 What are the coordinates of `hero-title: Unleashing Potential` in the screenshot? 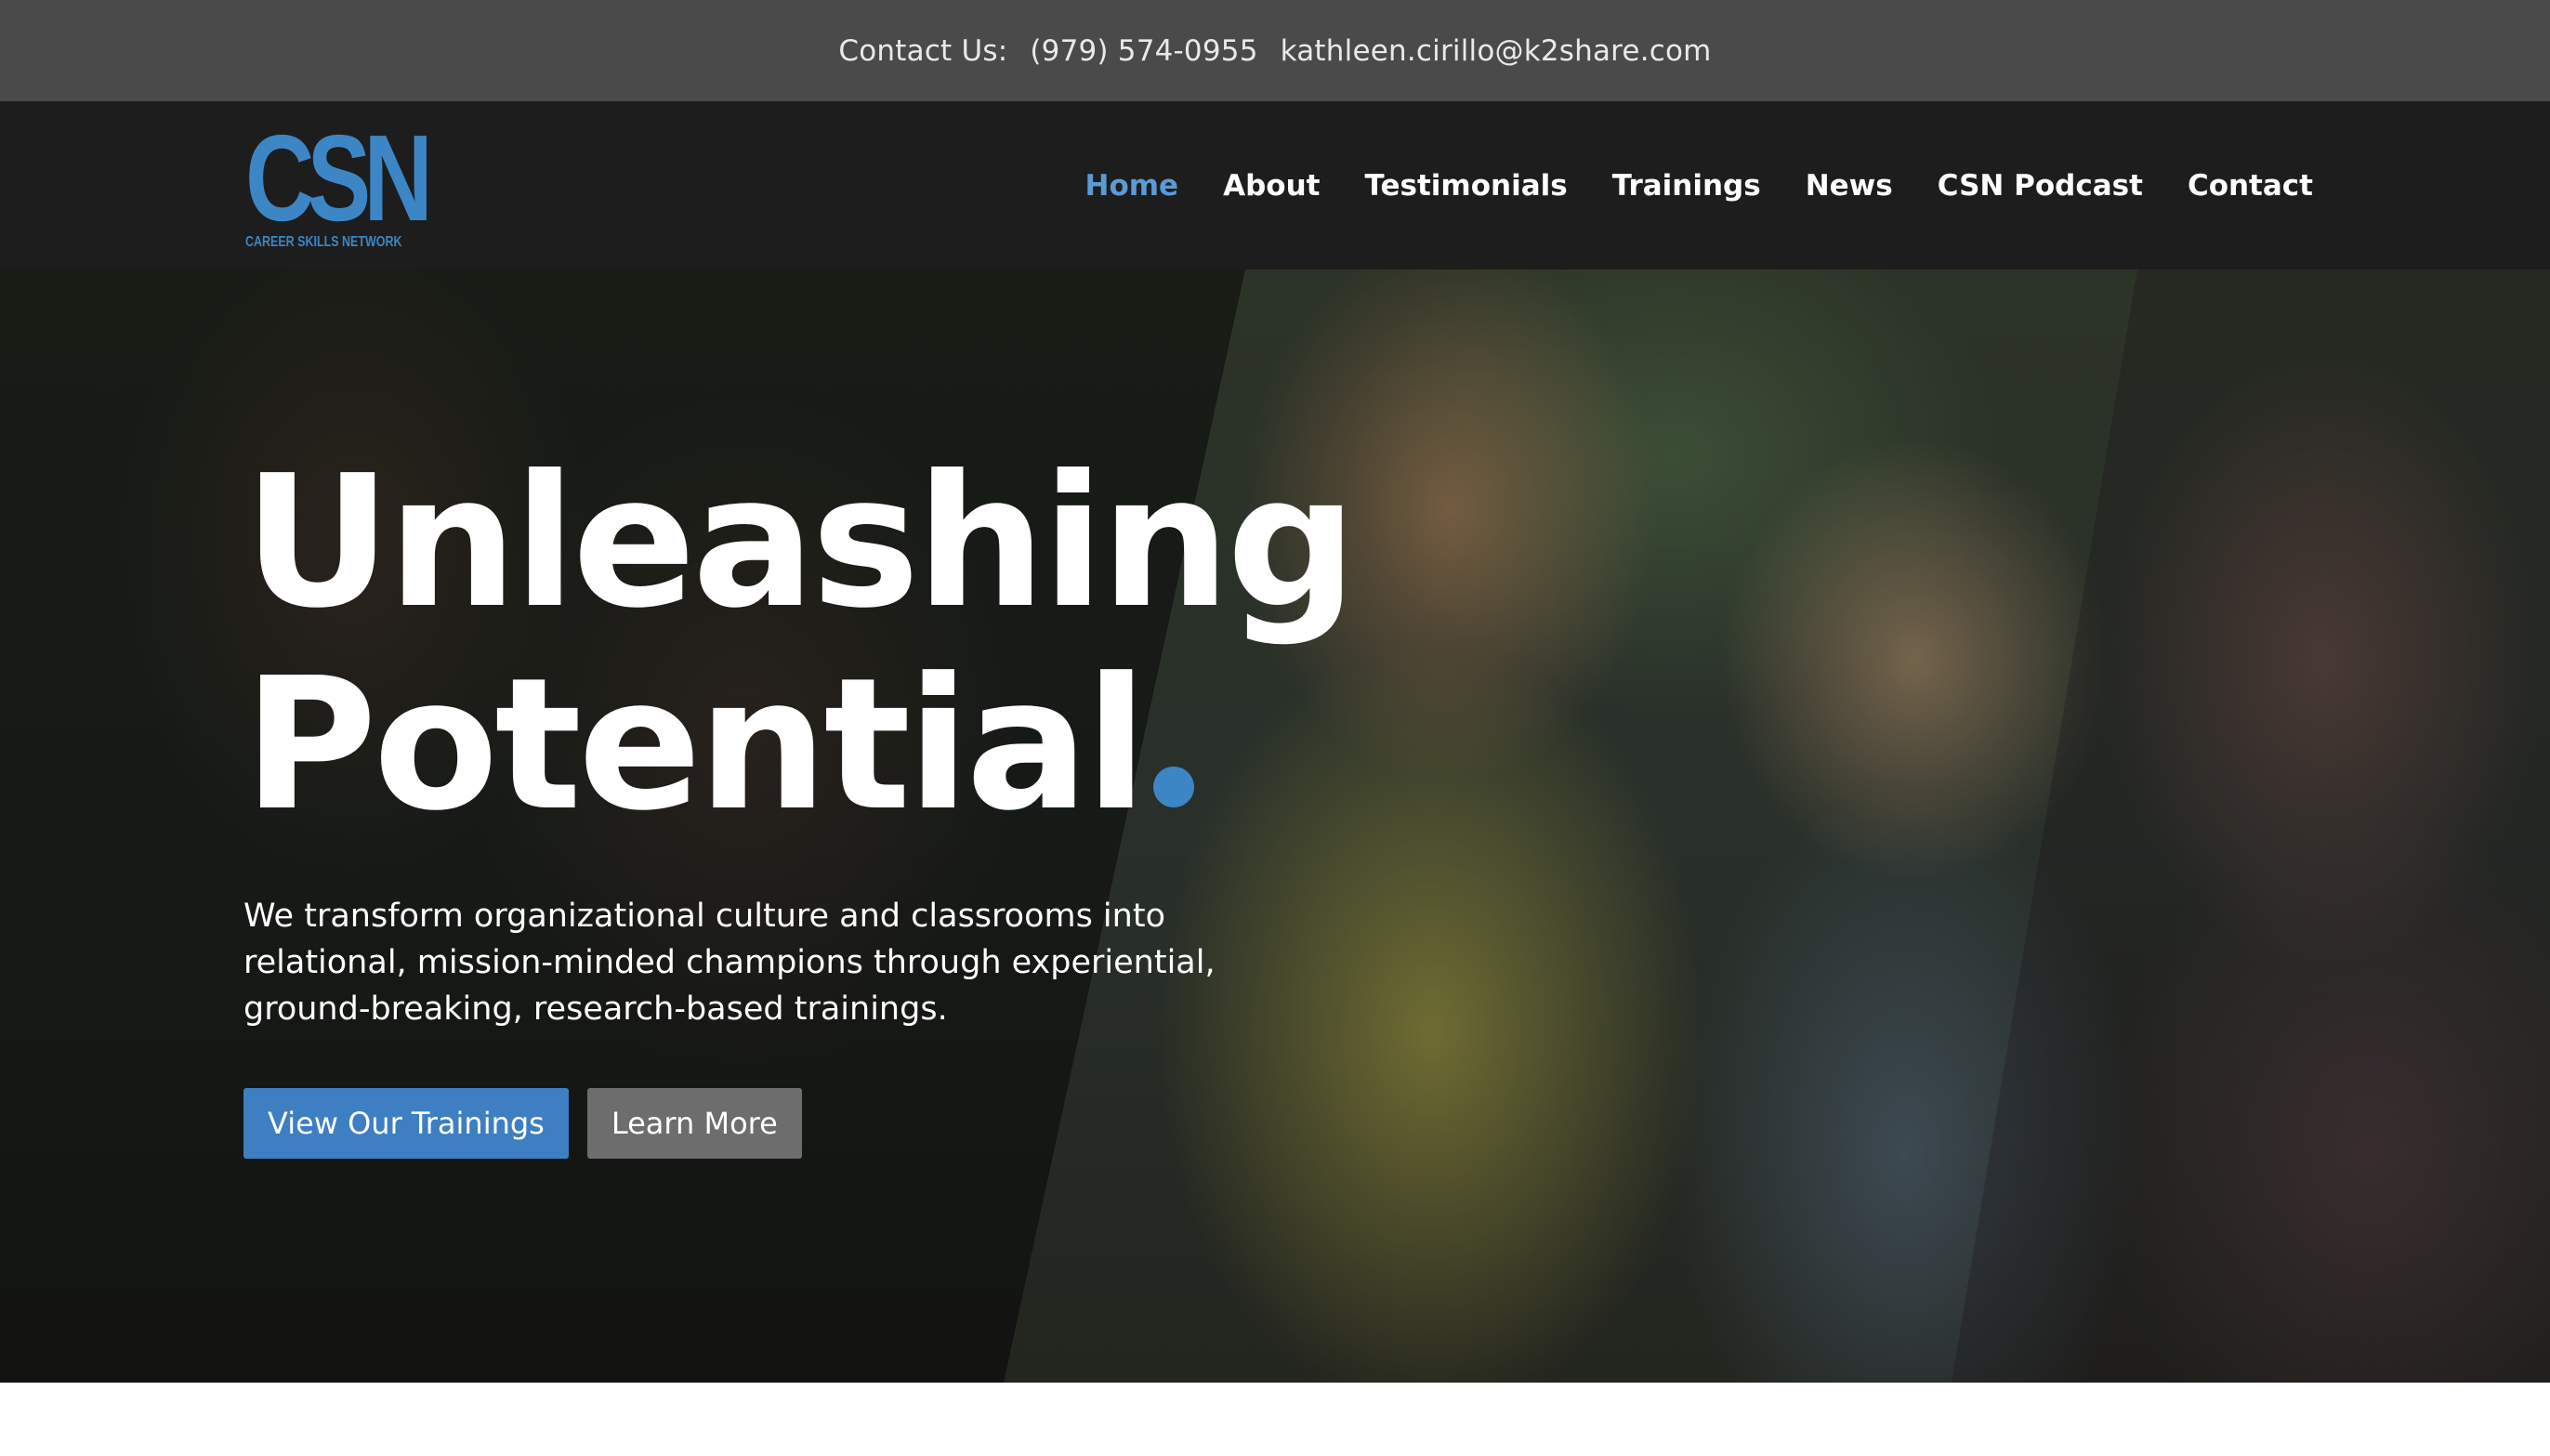 It's located at (847, 643).